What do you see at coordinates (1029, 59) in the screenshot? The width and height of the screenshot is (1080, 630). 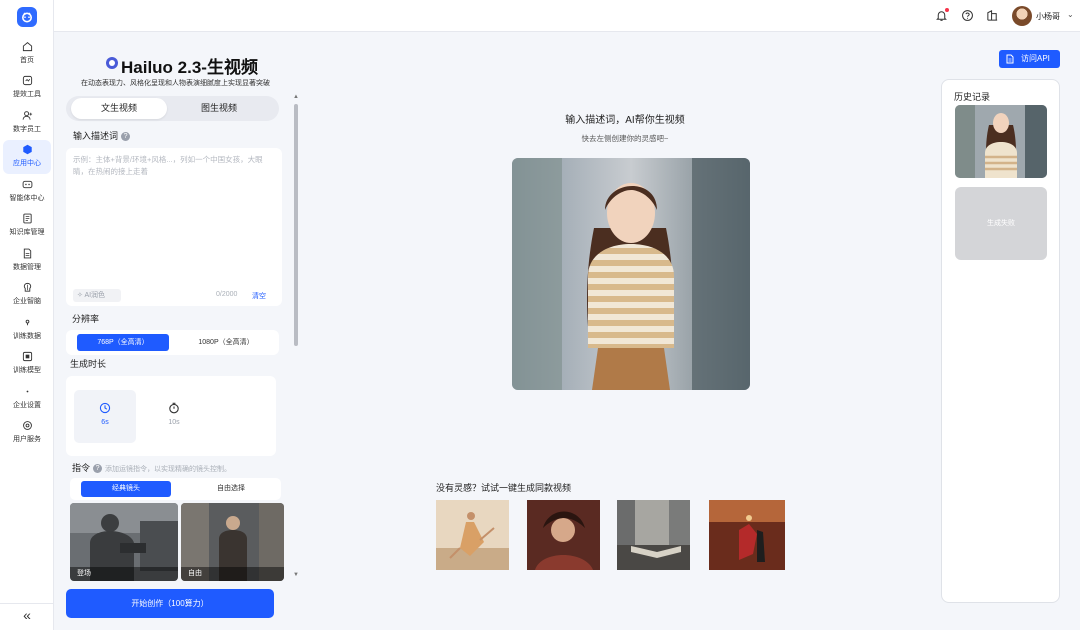 I see `visit-api-button: 访问API` at bounding box center [1029, 59].